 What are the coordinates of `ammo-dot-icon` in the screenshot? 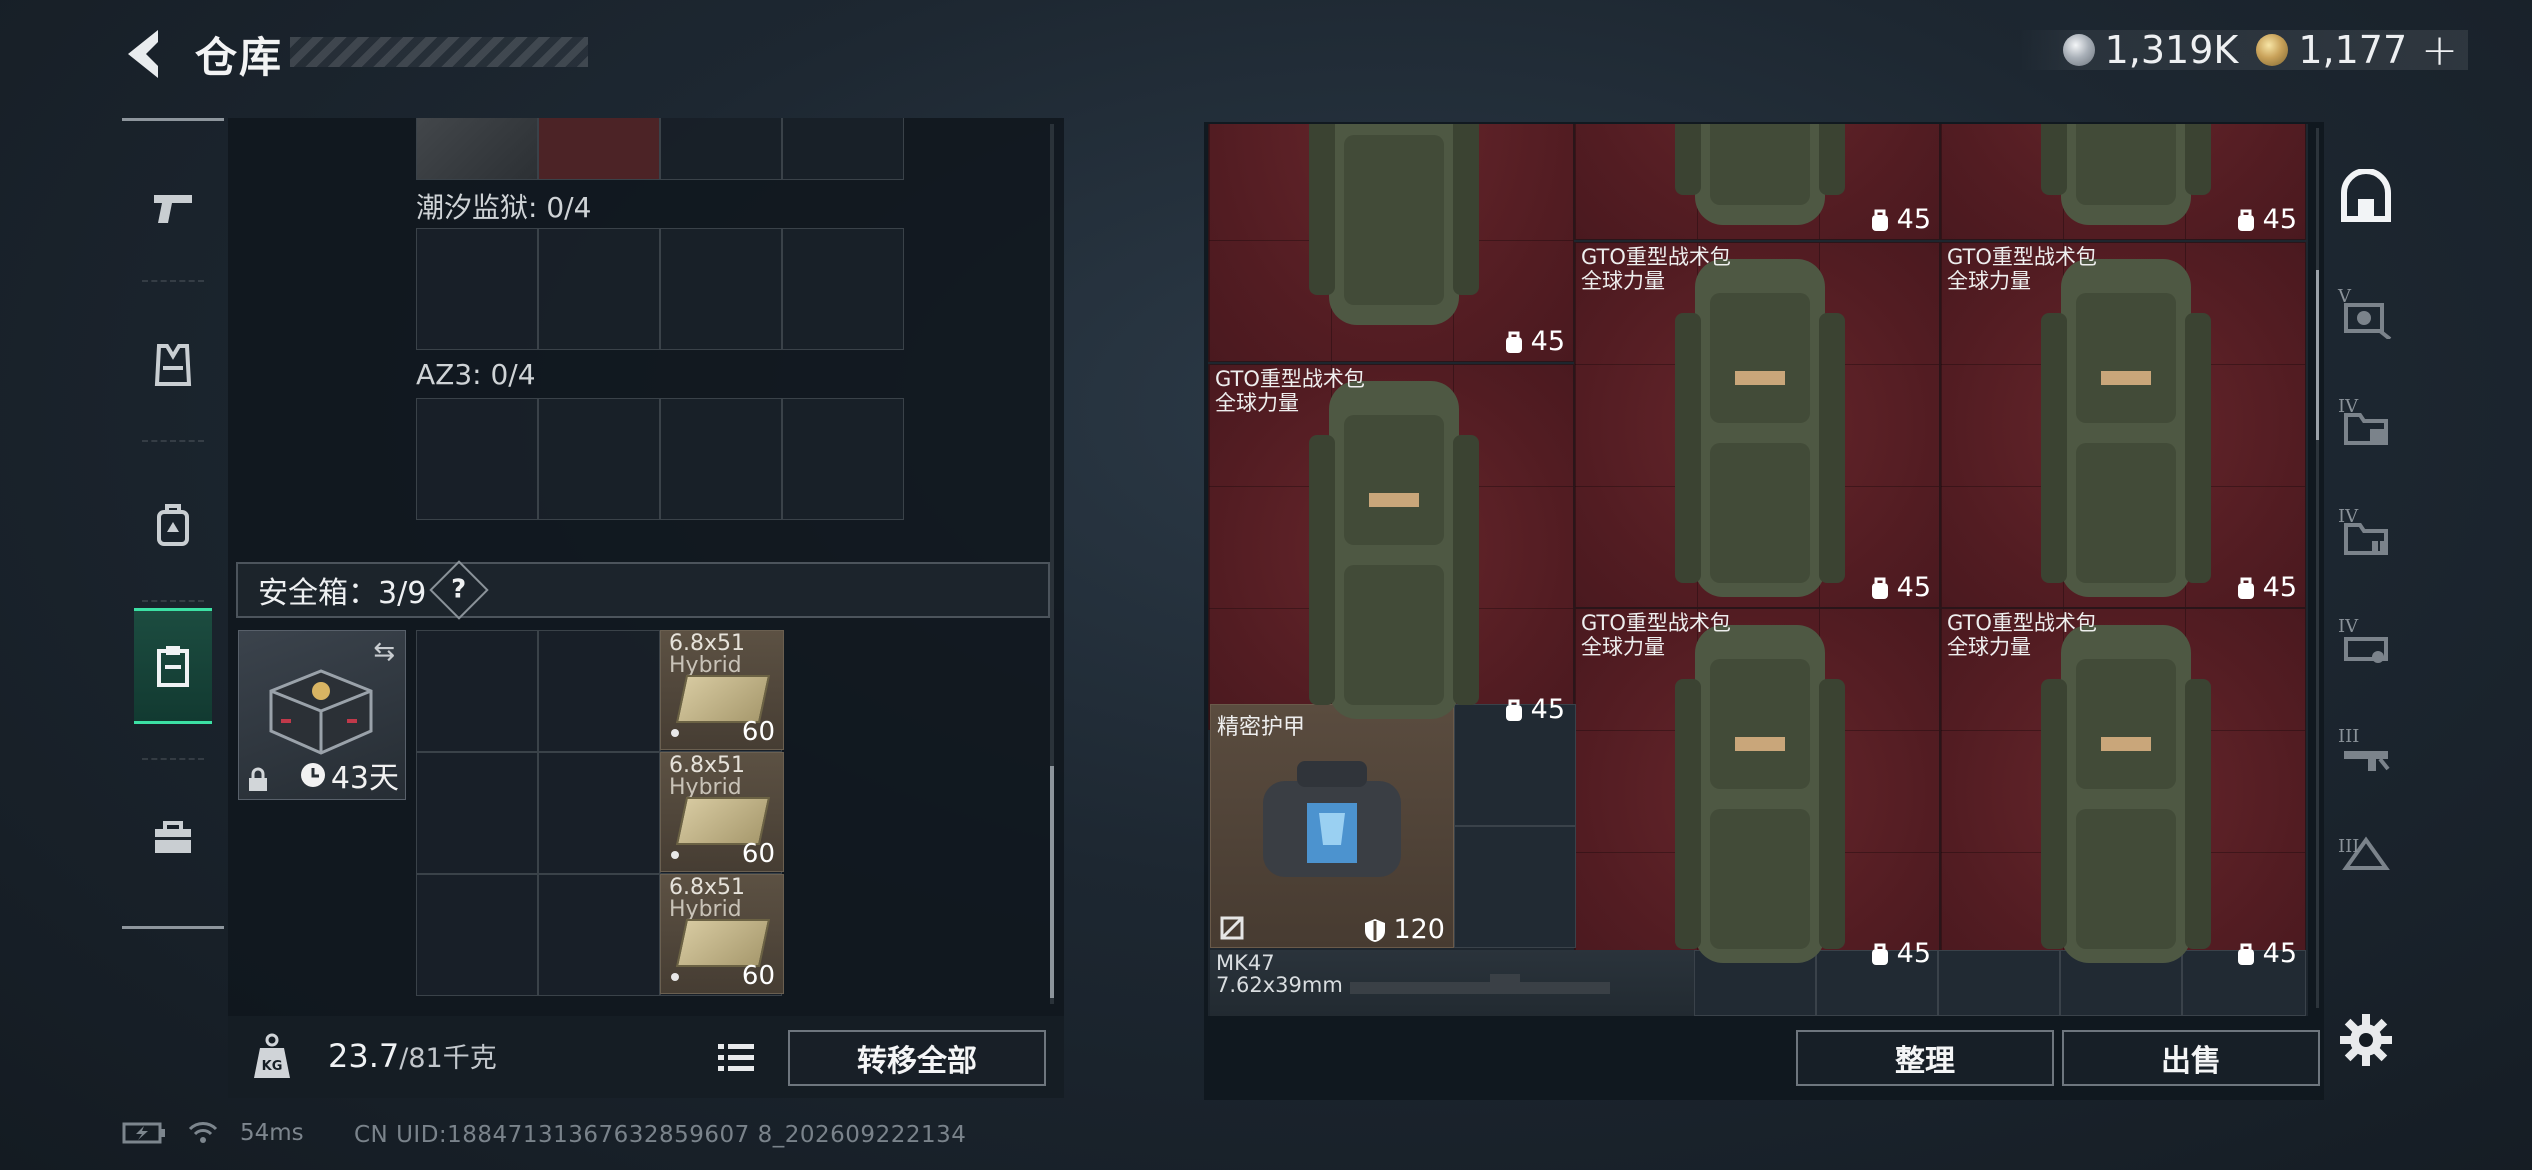 It's located at (675, 977).